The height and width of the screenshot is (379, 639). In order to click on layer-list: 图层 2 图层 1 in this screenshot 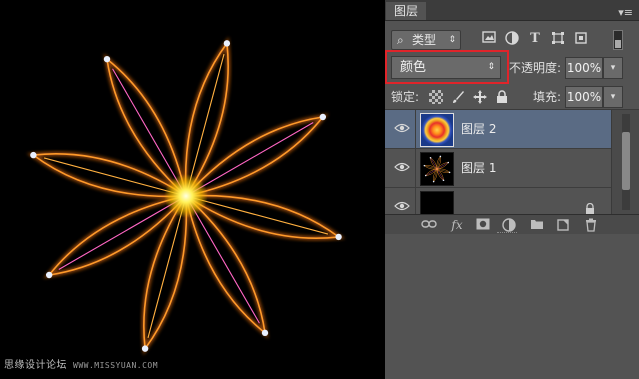, I will do `click(498, 162)`.